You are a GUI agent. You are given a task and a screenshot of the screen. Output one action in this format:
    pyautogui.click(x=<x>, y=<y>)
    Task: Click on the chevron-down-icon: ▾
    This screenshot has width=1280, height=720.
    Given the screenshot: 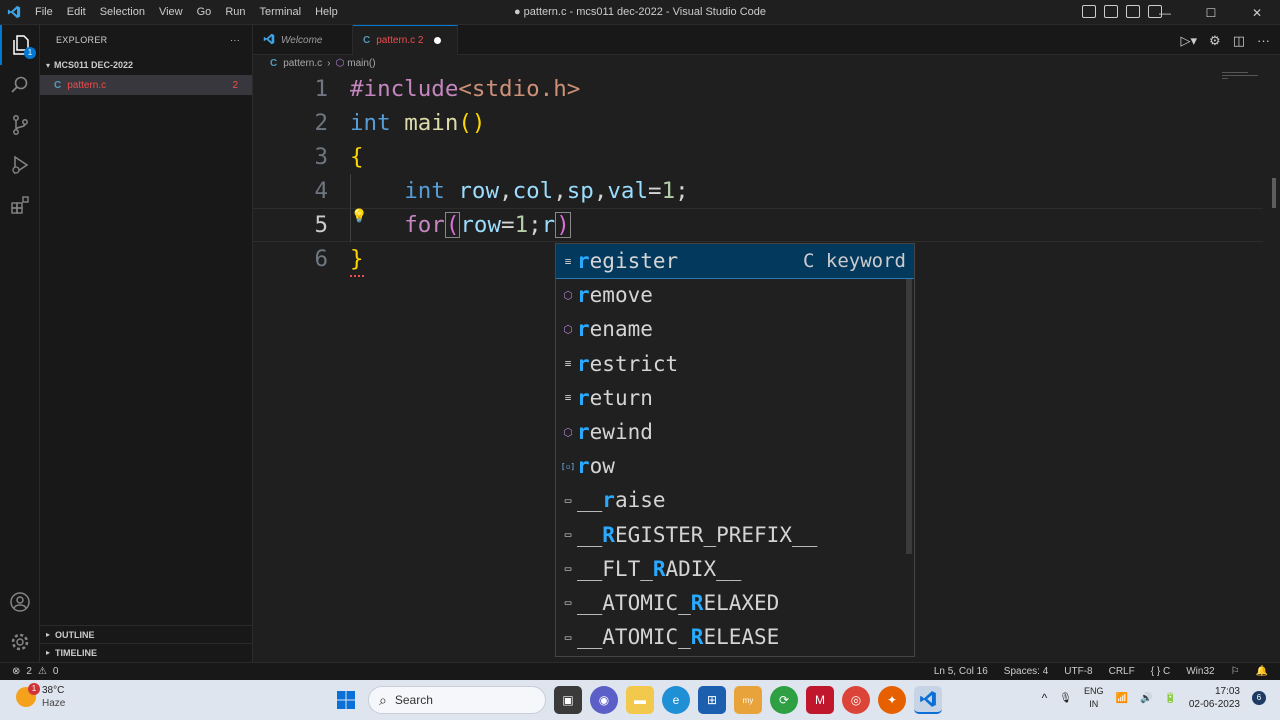 What is the action you would take?
    pyautogui.click(x=48, y=65)
    